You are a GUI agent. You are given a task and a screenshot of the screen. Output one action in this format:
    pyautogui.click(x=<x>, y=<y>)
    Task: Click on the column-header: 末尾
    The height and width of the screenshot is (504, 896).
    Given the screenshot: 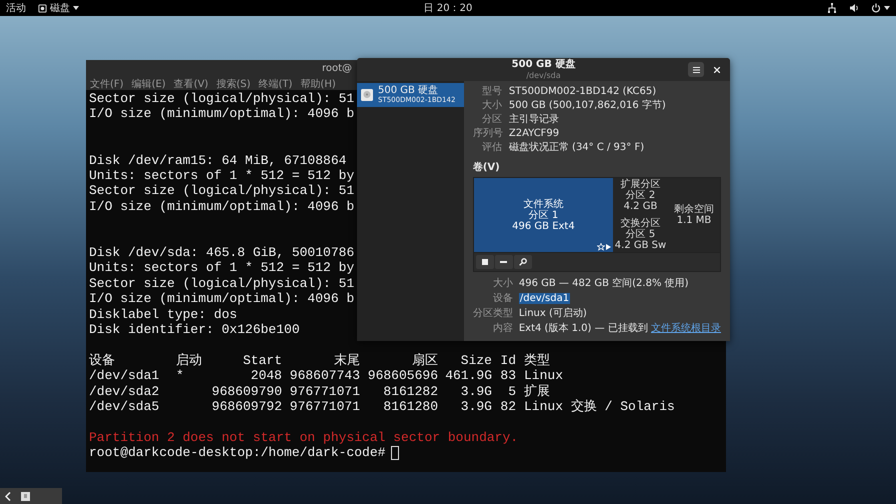 What is the action you would take?
    pyautogui.click(x=346, y=360)
    